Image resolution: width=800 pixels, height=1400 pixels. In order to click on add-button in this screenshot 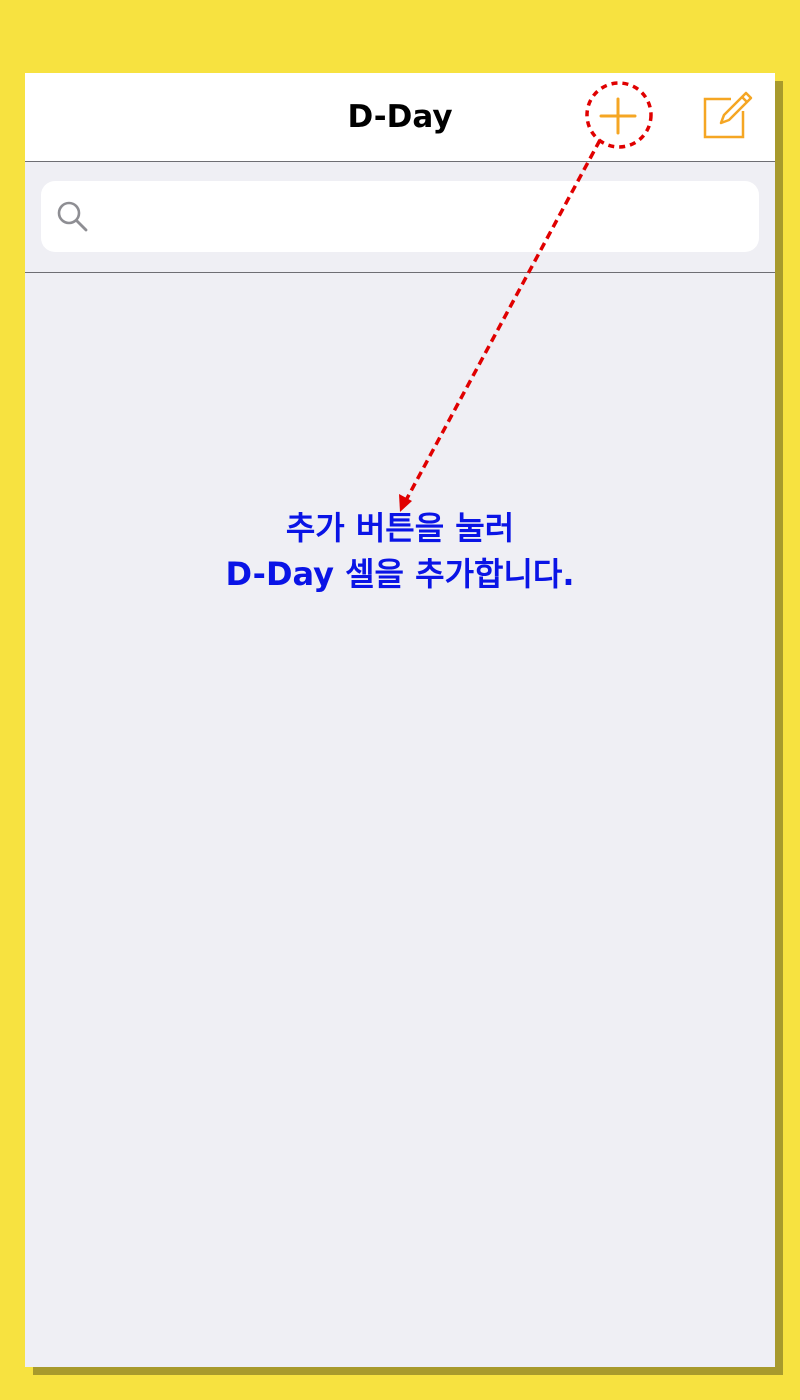, I will do `click(618, 116)`.